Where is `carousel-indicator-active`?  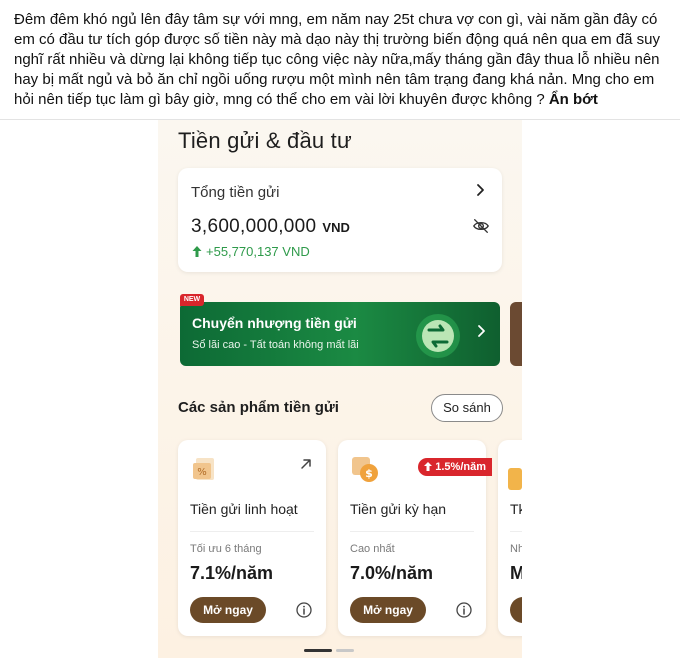 carousel-indicator-active is located at coordinates (318, 650).